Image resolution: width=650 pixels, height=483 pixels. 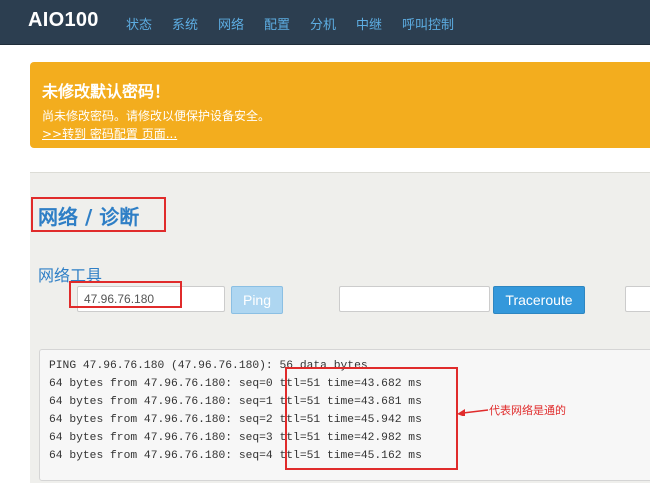 What do you see at coordinates (125, 294) in the screenshot?
I see `annotation-box-ping-input` at bounding box center [125, 294].